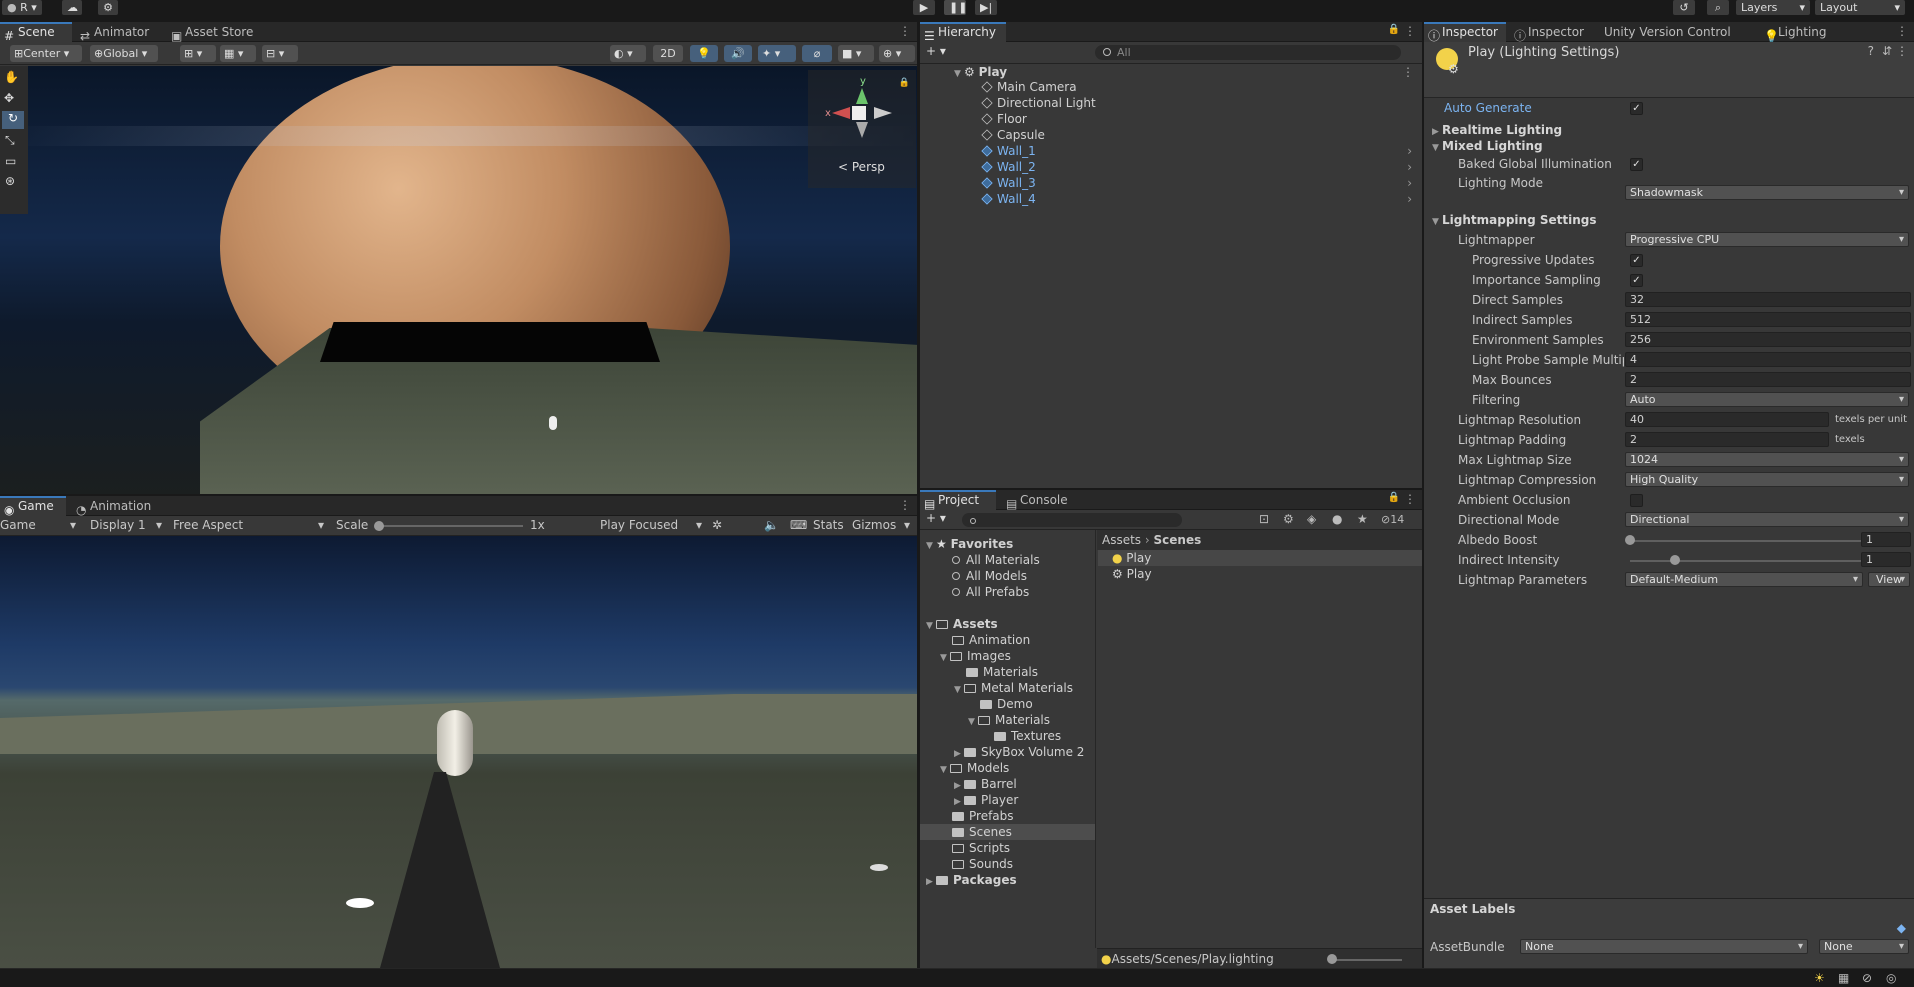  I want to click on collab-icon: ◎, so click(1891, 978).